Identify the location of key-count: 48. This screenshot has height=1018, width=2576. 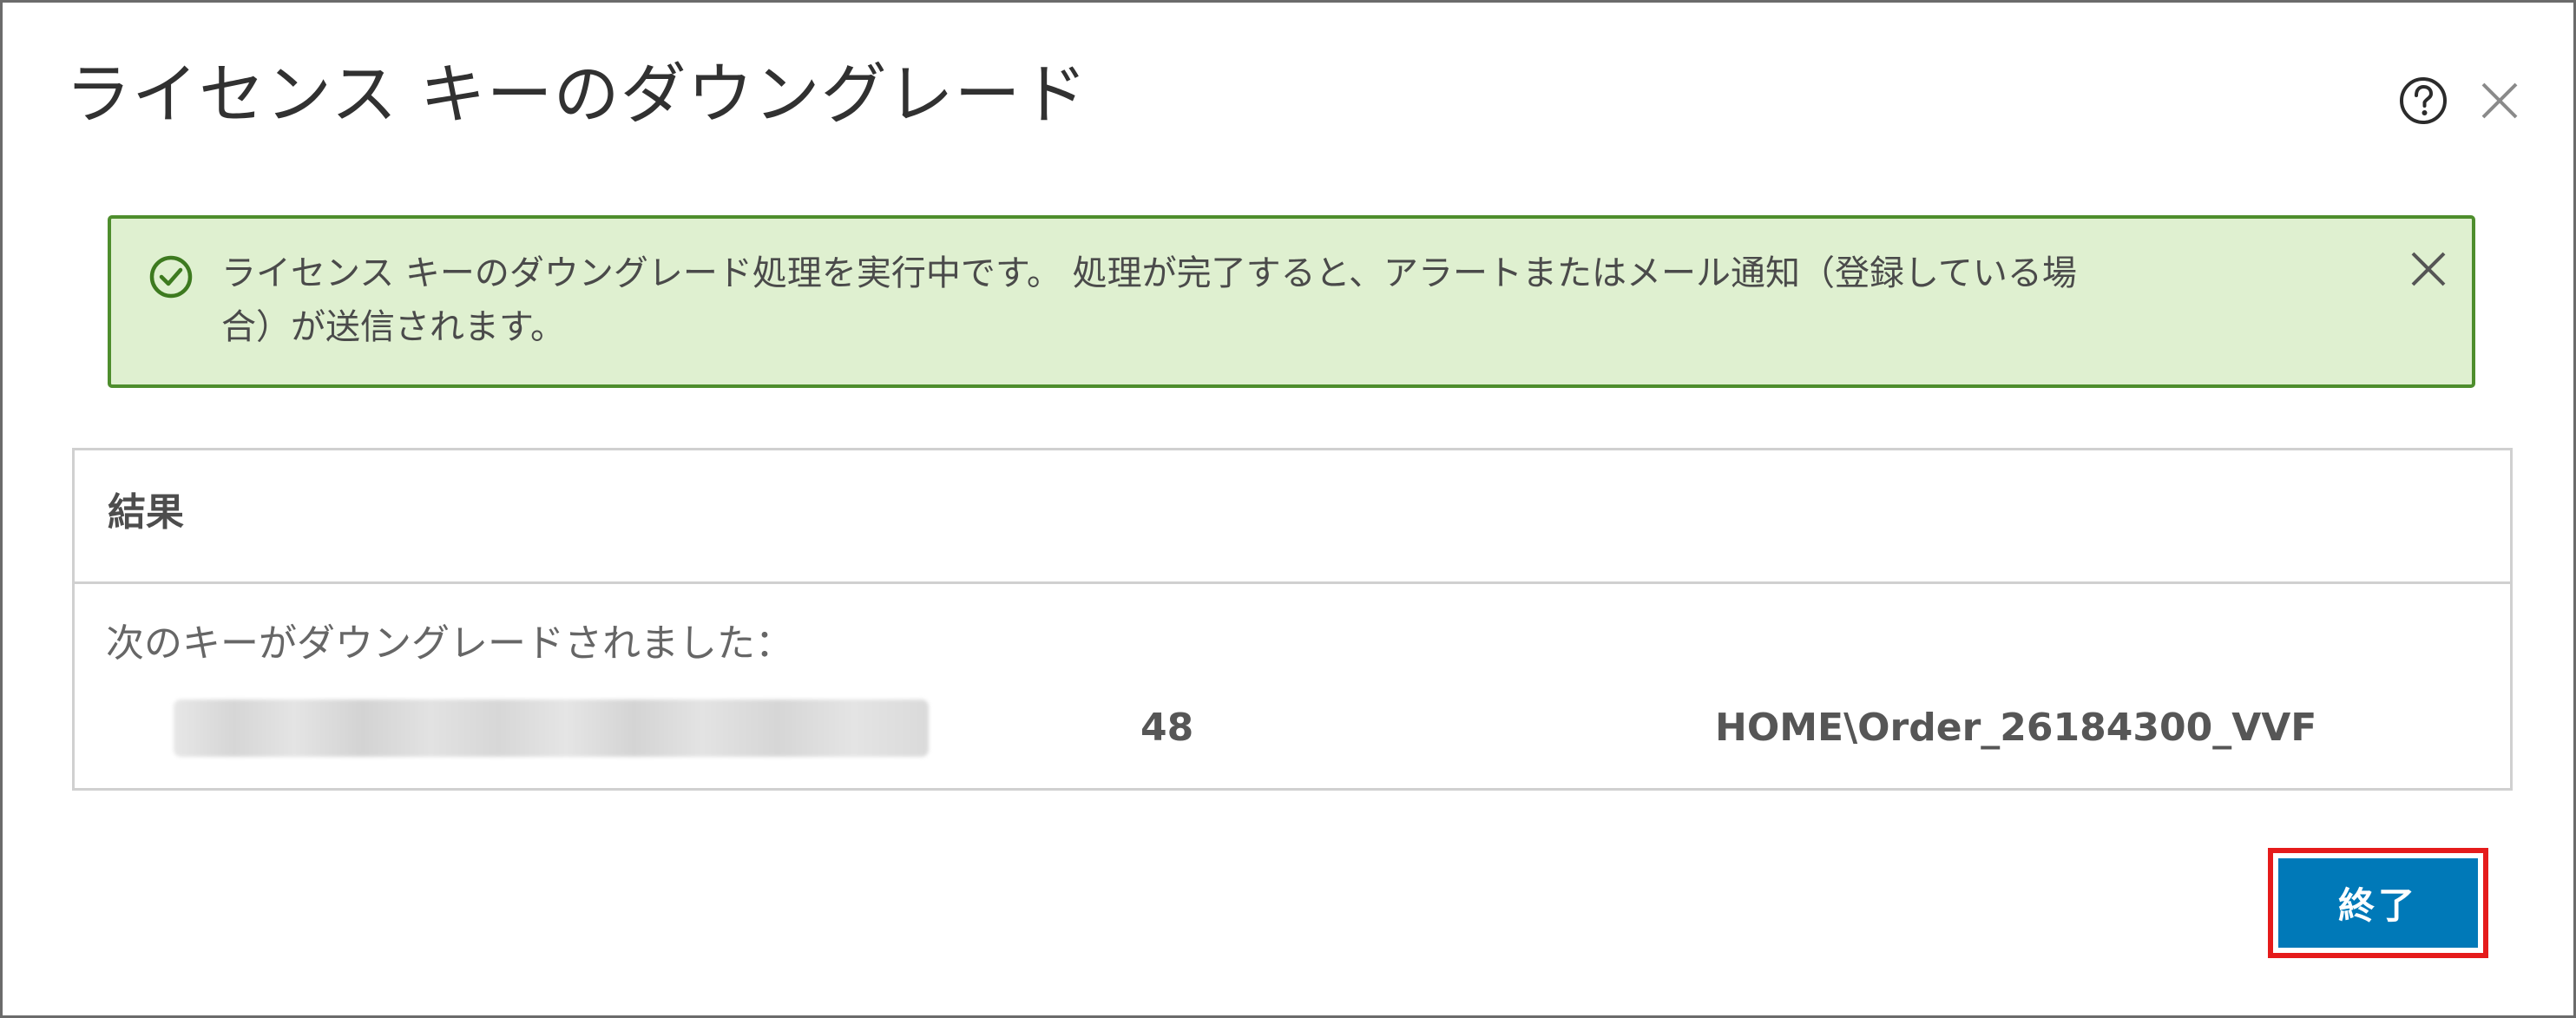
(1167, 728).